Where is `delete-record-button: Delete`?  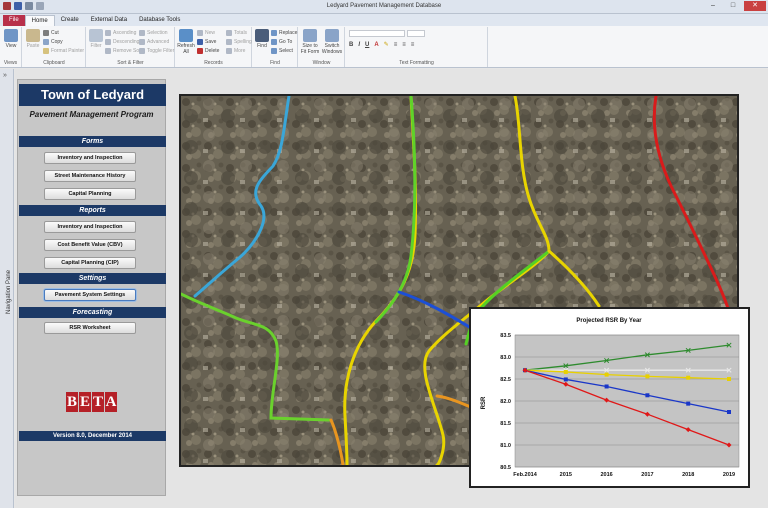
delete-record-button: Delete is located at coordinates (208, 51).